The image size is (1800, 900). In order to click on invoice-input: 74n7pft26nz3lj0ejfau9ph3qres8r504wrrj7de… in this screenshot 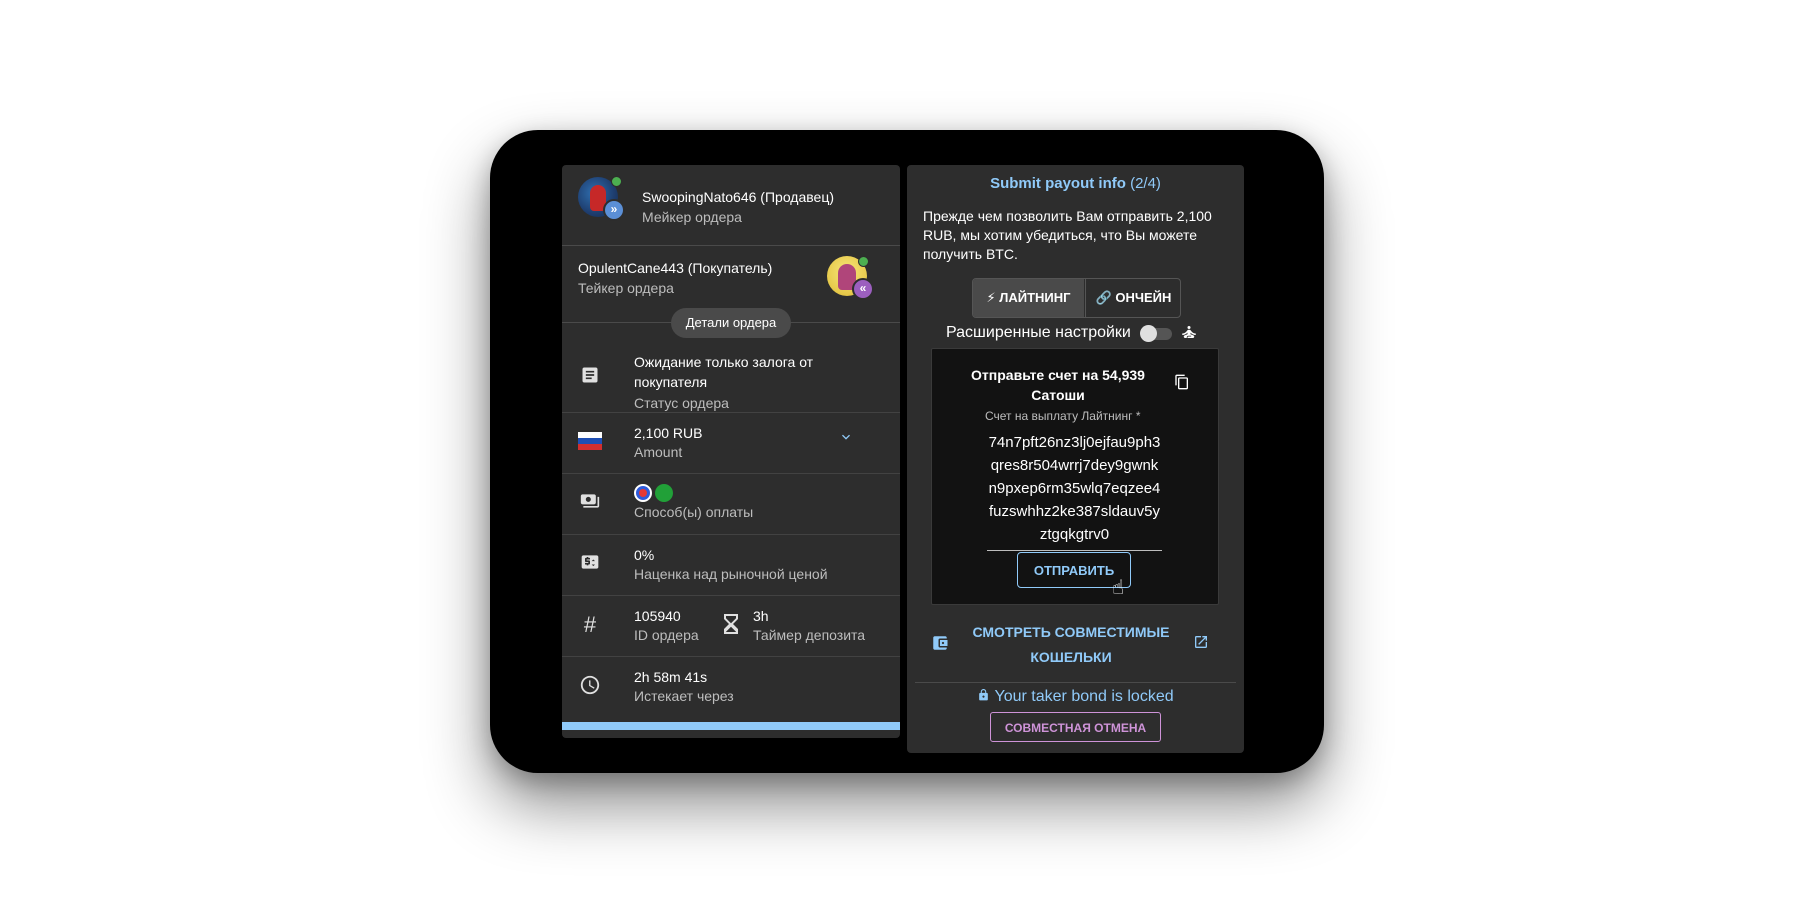, I will do `click(1074, 491)`.